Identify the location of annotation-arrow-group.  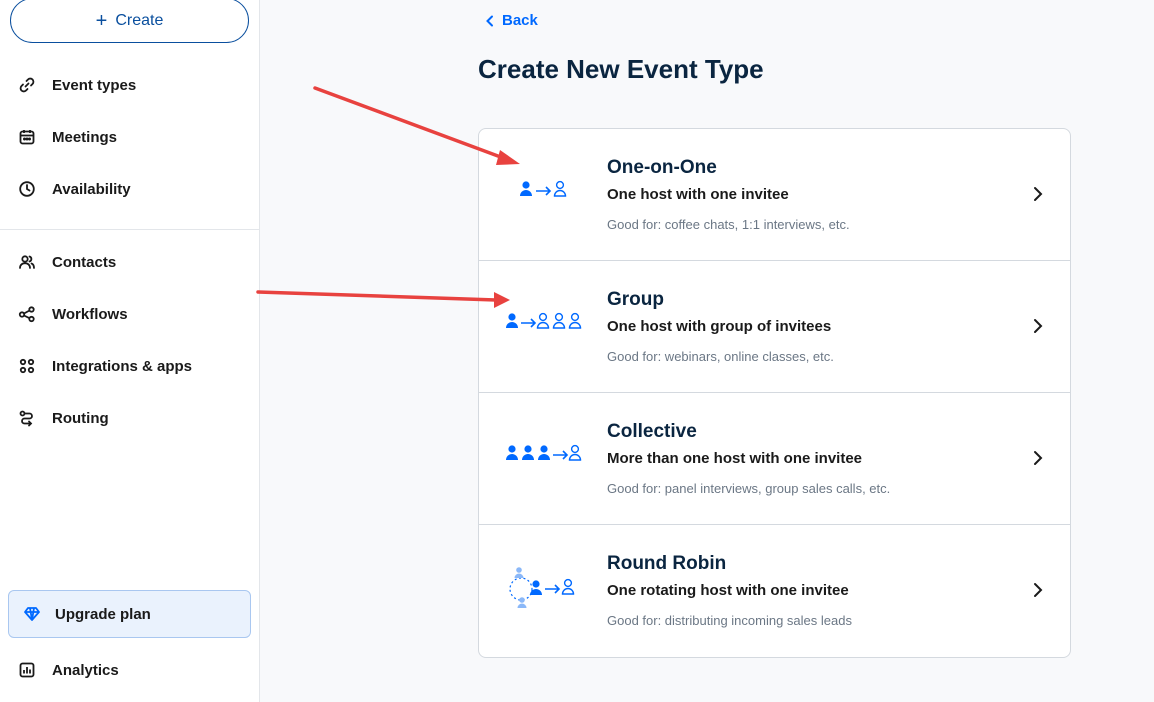
(383, 299).